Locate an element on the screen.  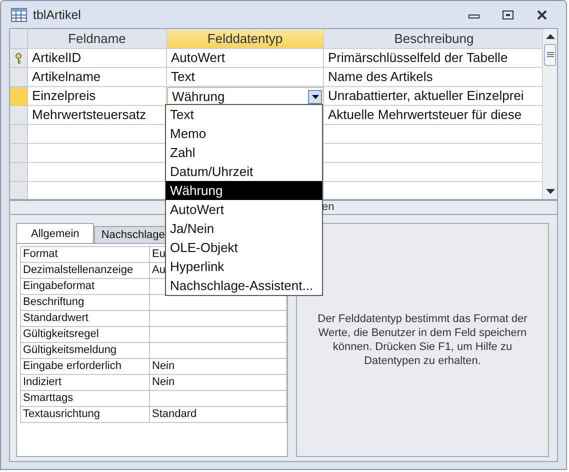
table-cell: Text is located at coordinates (245, 77).